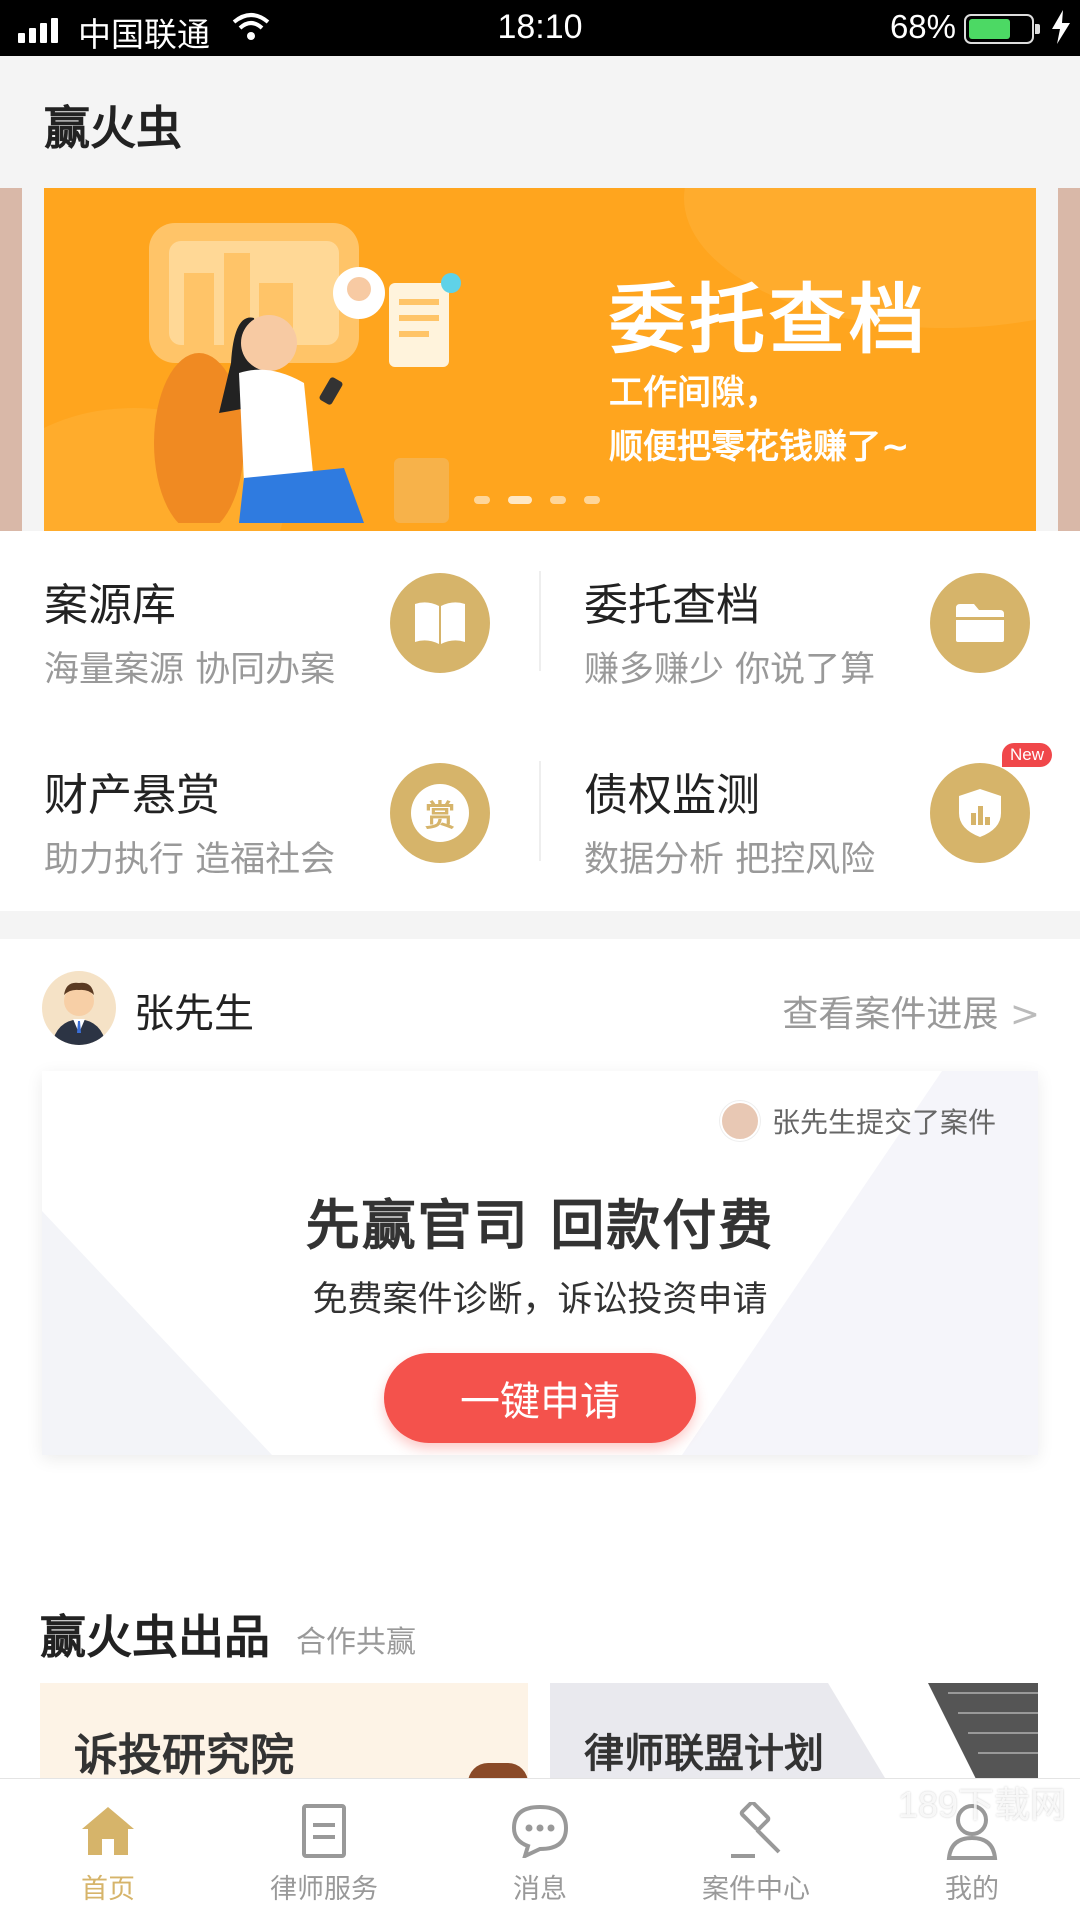 The image size is (1080, 1920). Describe the element at coordinates (108, 1889) in the screenshot. I see `tab-label: 首页` at that location.